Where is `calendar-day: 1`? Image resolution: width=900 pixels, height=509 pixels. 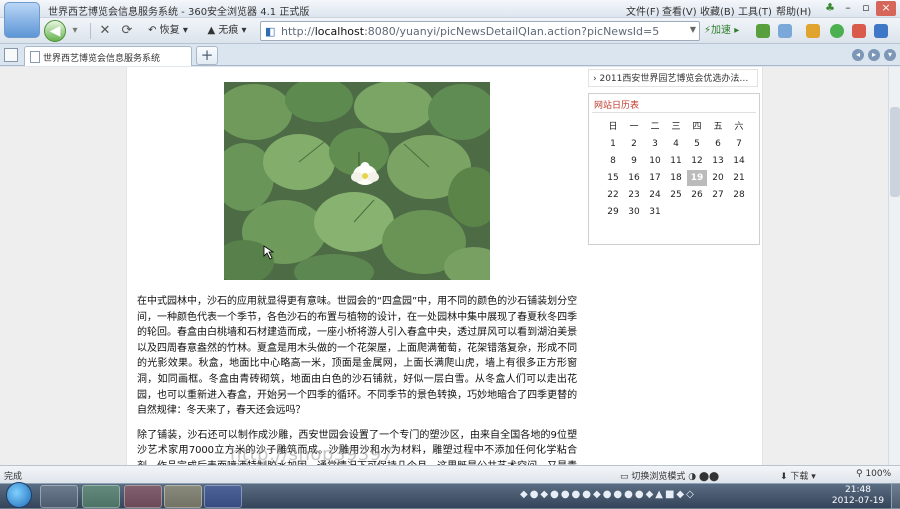 calendar-day: 1 is located at coordinates (613, 144).